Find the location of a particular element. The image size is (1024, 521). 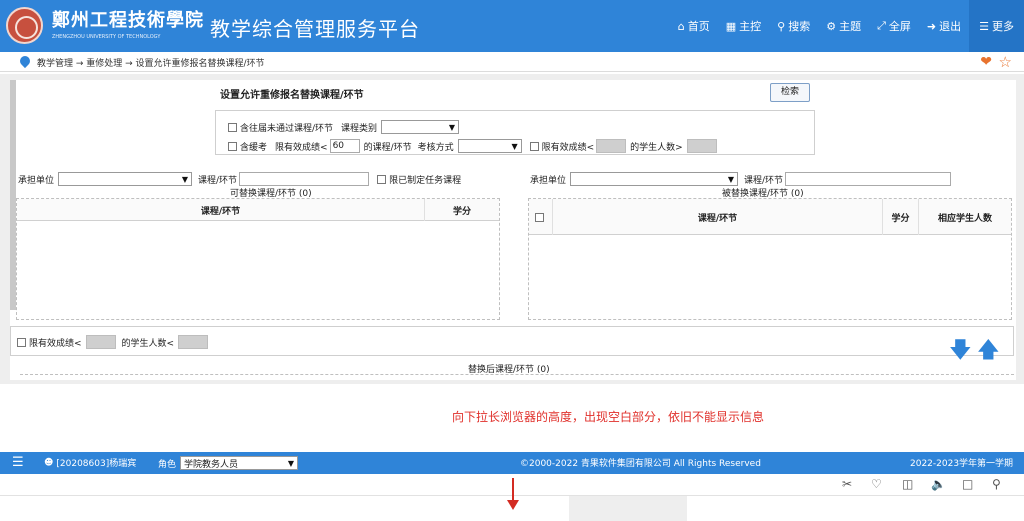

include-deferred-checkbox is located at coordinates (232, 146).